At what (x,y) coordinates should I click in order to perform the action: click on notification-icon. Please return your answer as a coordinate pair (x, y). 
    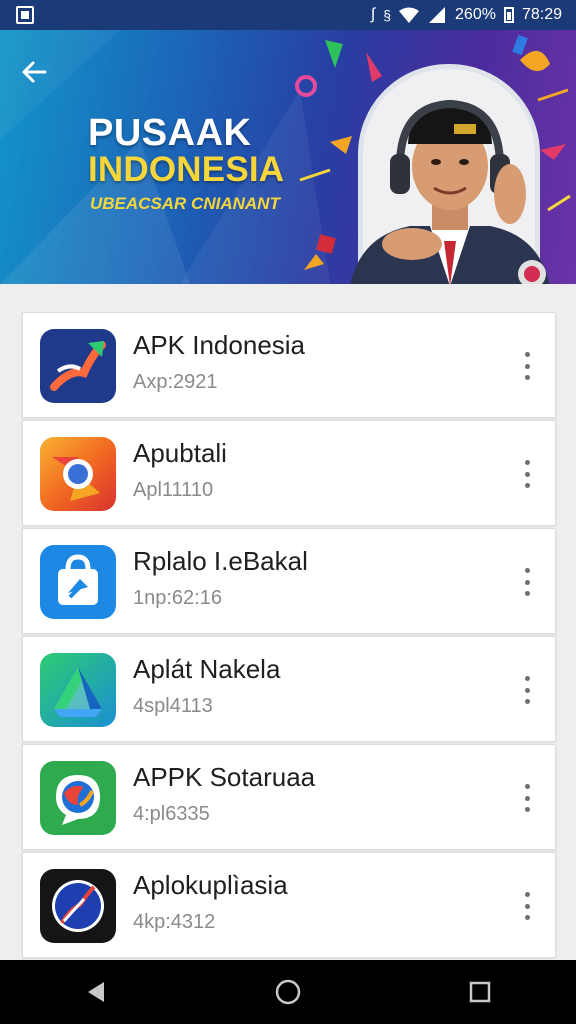
    Looking at the image, I should click on (25, 15).